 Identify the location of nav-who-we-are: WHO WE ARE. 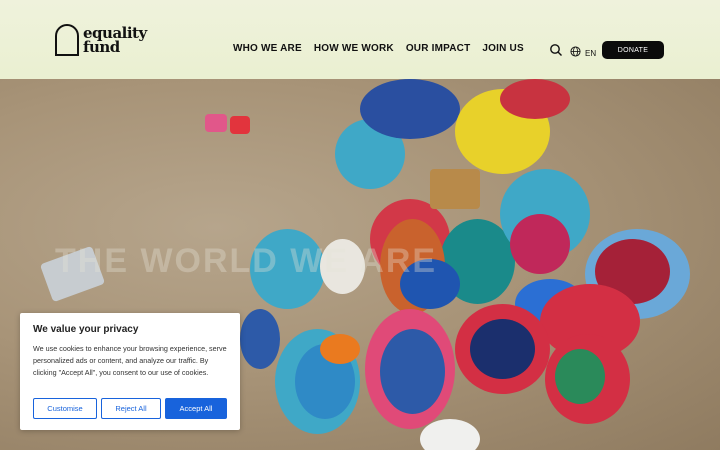
(267, 48).